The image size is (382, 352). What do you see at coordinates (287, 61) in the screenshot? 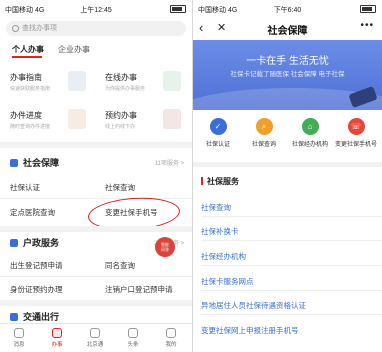
I see `banner-title: 一卡在手 生活无忧` at bounding box center [287, 61].